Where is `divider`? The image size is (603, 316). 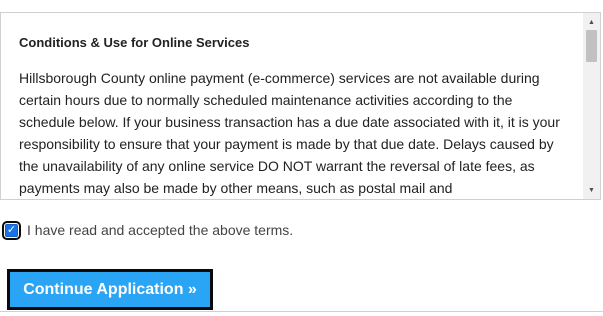
divider is located at coordinates (301, 311).